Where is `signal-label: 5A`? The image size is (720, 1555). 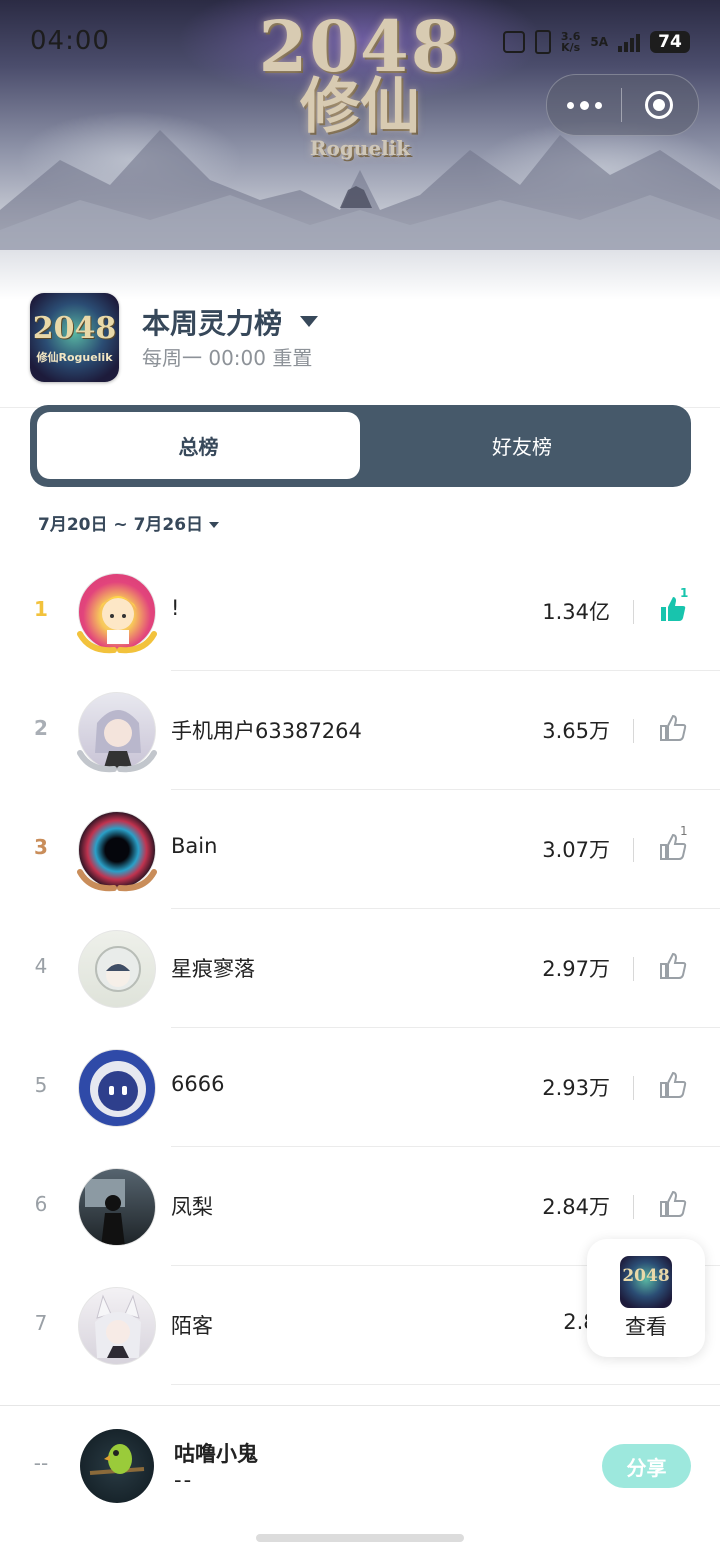
signal-label: 5A is located at coordinates (599, 41).